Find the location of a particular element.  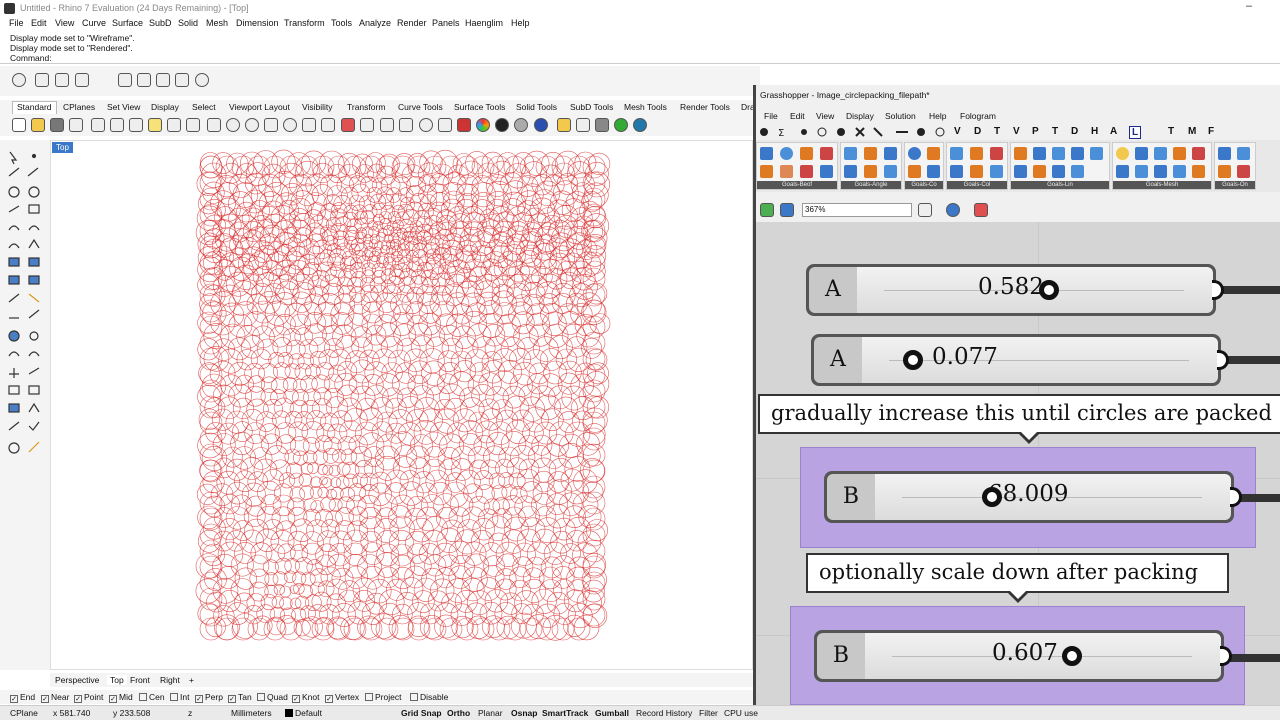

status-smarttrack: SmartTrack is located at coordinates (565, 713).